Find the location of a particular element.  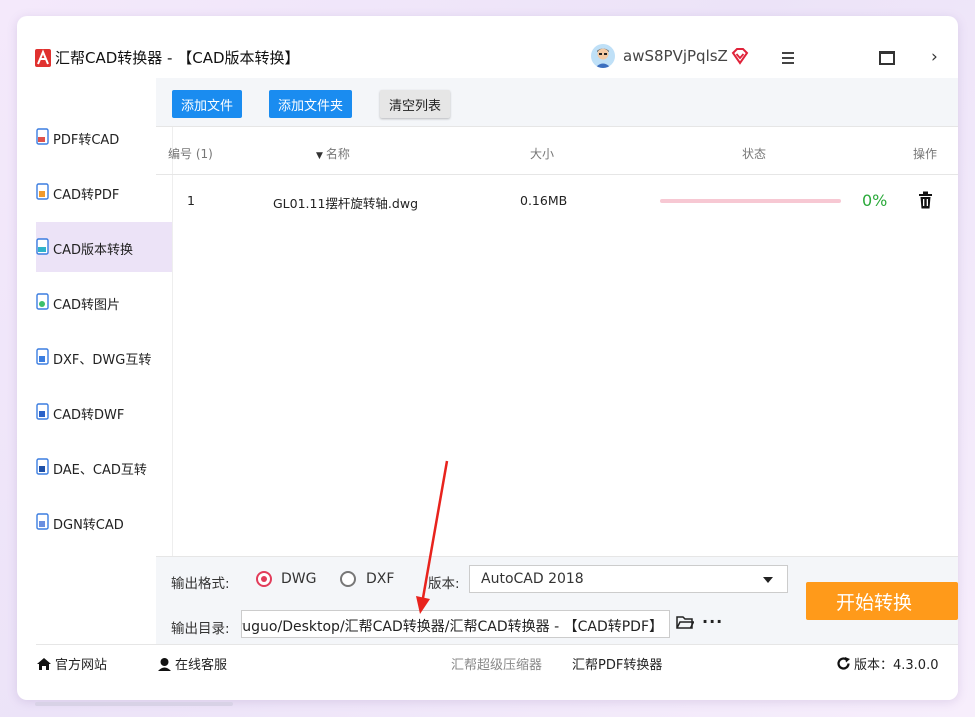

sidebar-item-pdf-to-cad: PDF转CAD is located at coordinates (104, 137).